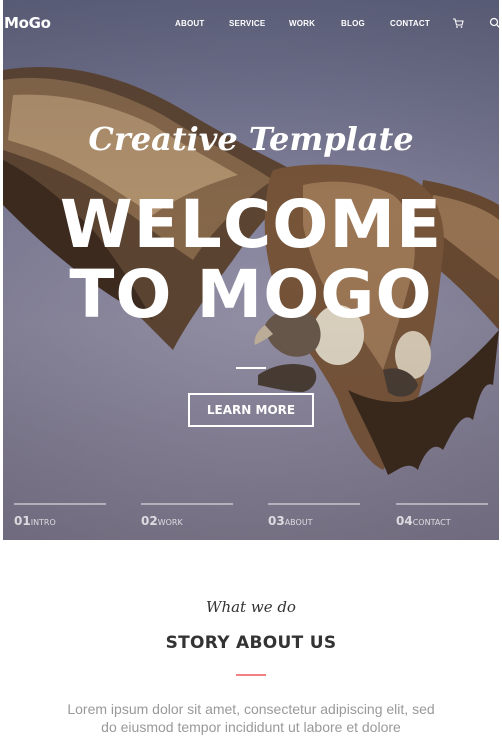 Image resolution: width=502 pixels, height=737 pixels. Describe the element at coordinates (495, 23) in the screenshot. I see `search-icon` at that location.